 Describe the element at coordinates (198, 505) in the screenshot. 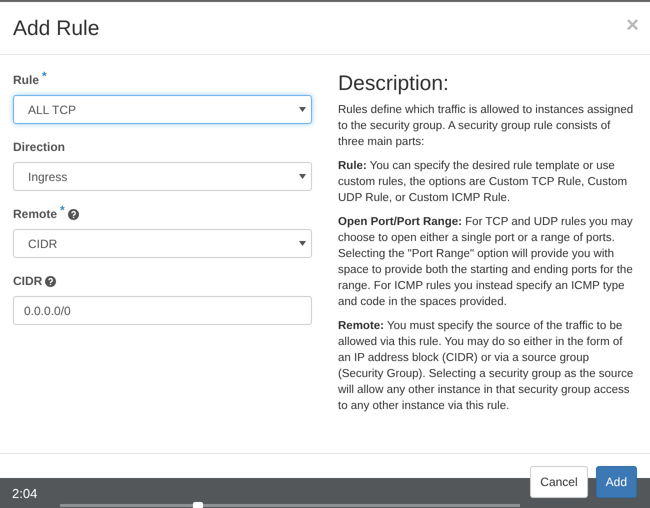

I see `seek-handle` at that location.